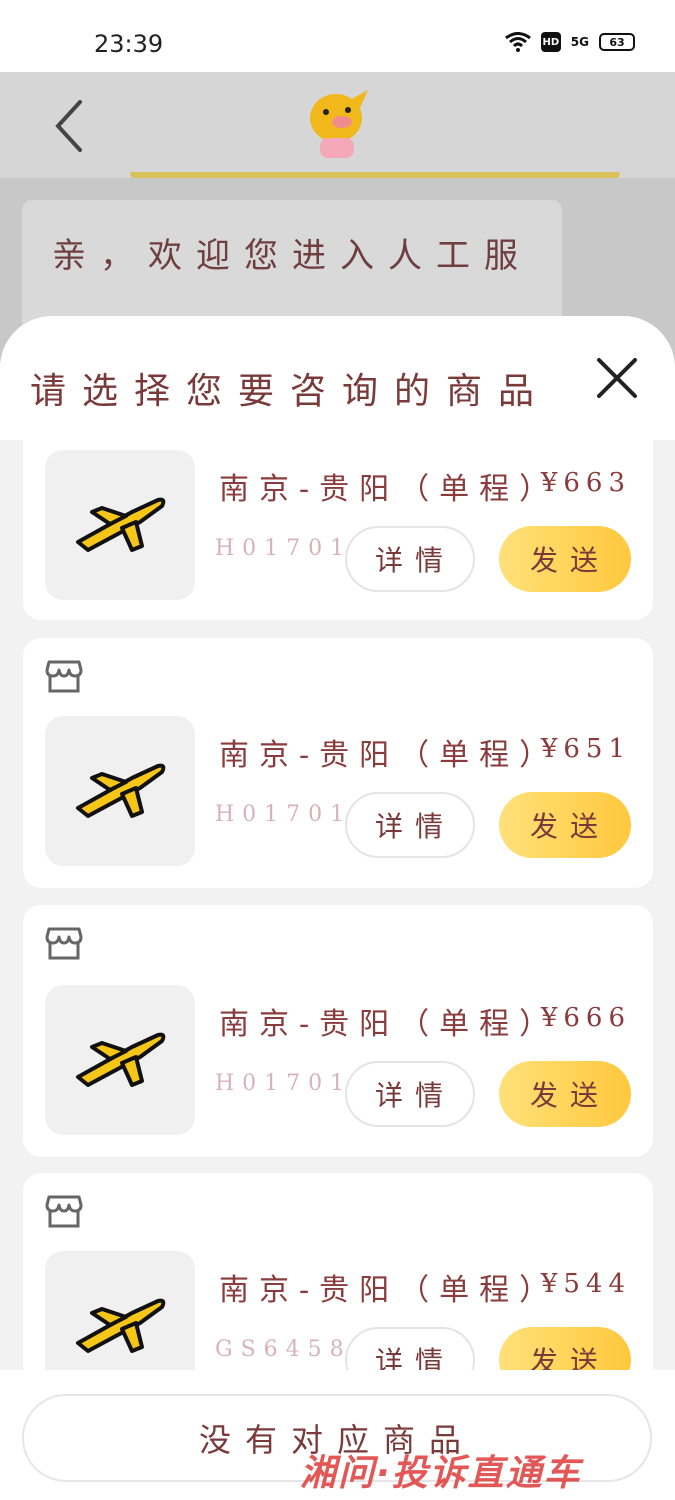 This screenshot has width=675, height=1500. I want to click on product-price: ¥663, so click(585, 483).